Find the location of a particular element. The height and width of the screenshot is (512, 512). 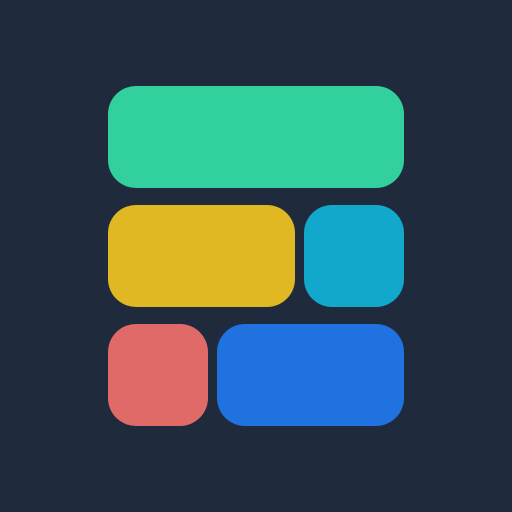

middle-right-tile is located at coordinates (354, 256).